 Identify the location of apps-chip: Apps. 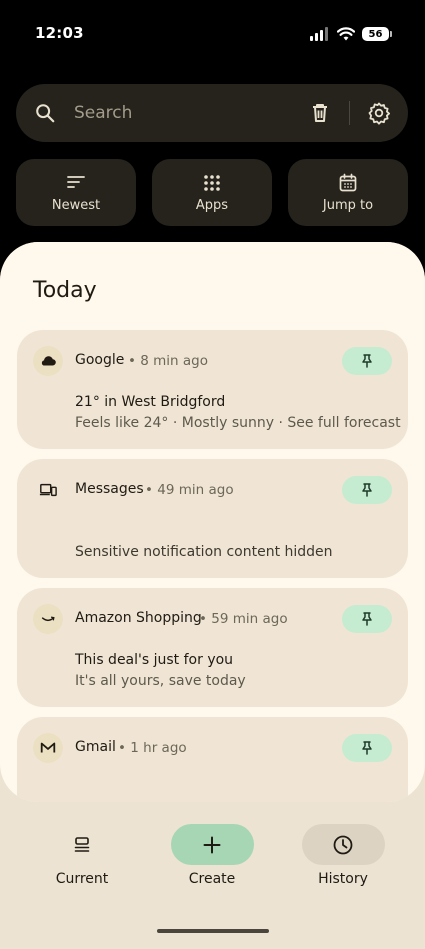
(212, 192).